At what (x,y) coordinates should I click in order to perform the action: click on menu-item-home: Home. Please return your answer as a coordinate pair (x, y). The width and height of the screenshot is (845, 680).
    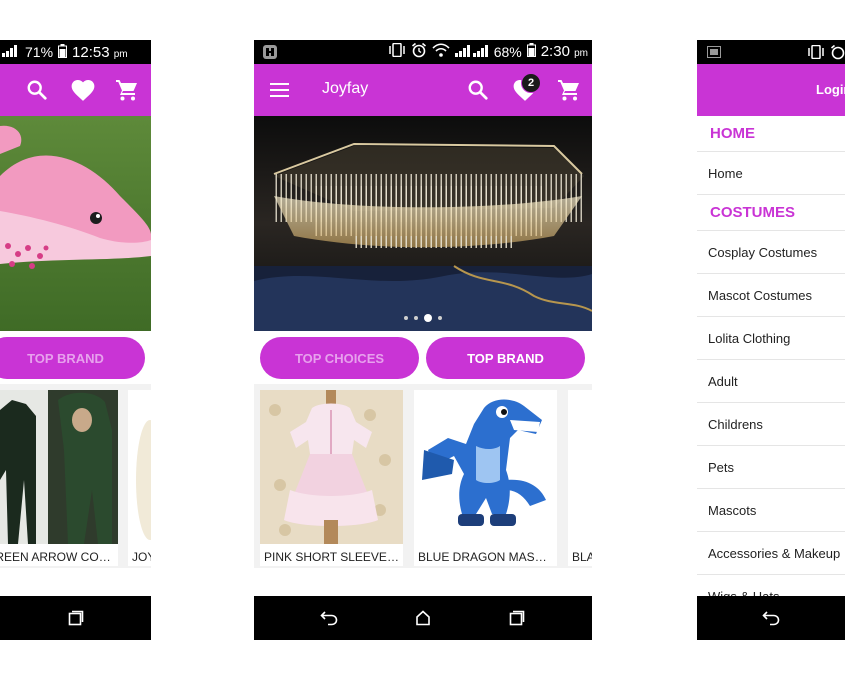
    Looking at the image, I should click on (771, 173).